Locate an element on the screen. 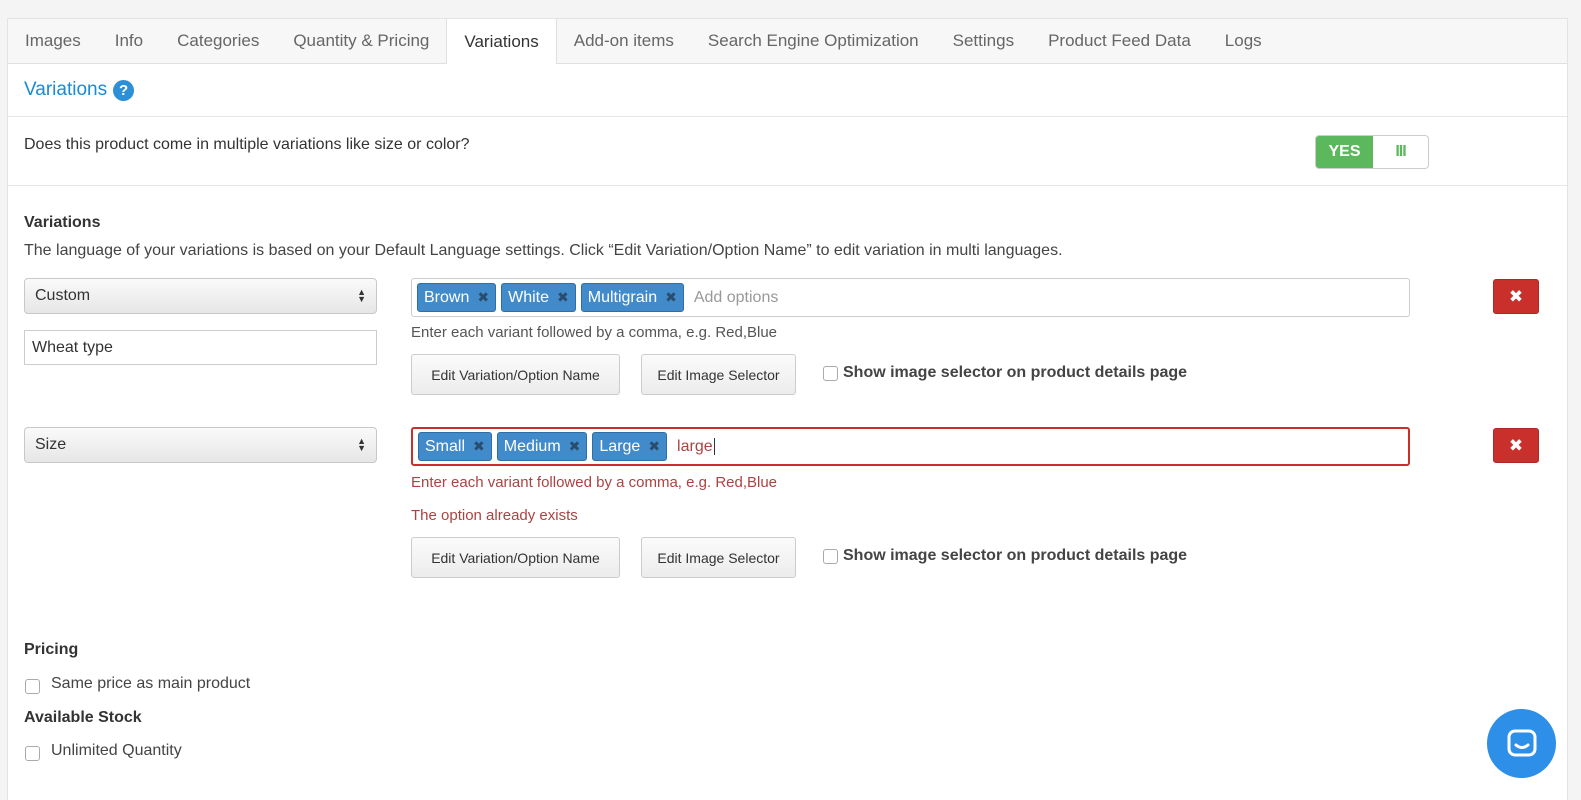 This screenshot has height=800, width=1581. text-caret is located at coordinates (714, 446).